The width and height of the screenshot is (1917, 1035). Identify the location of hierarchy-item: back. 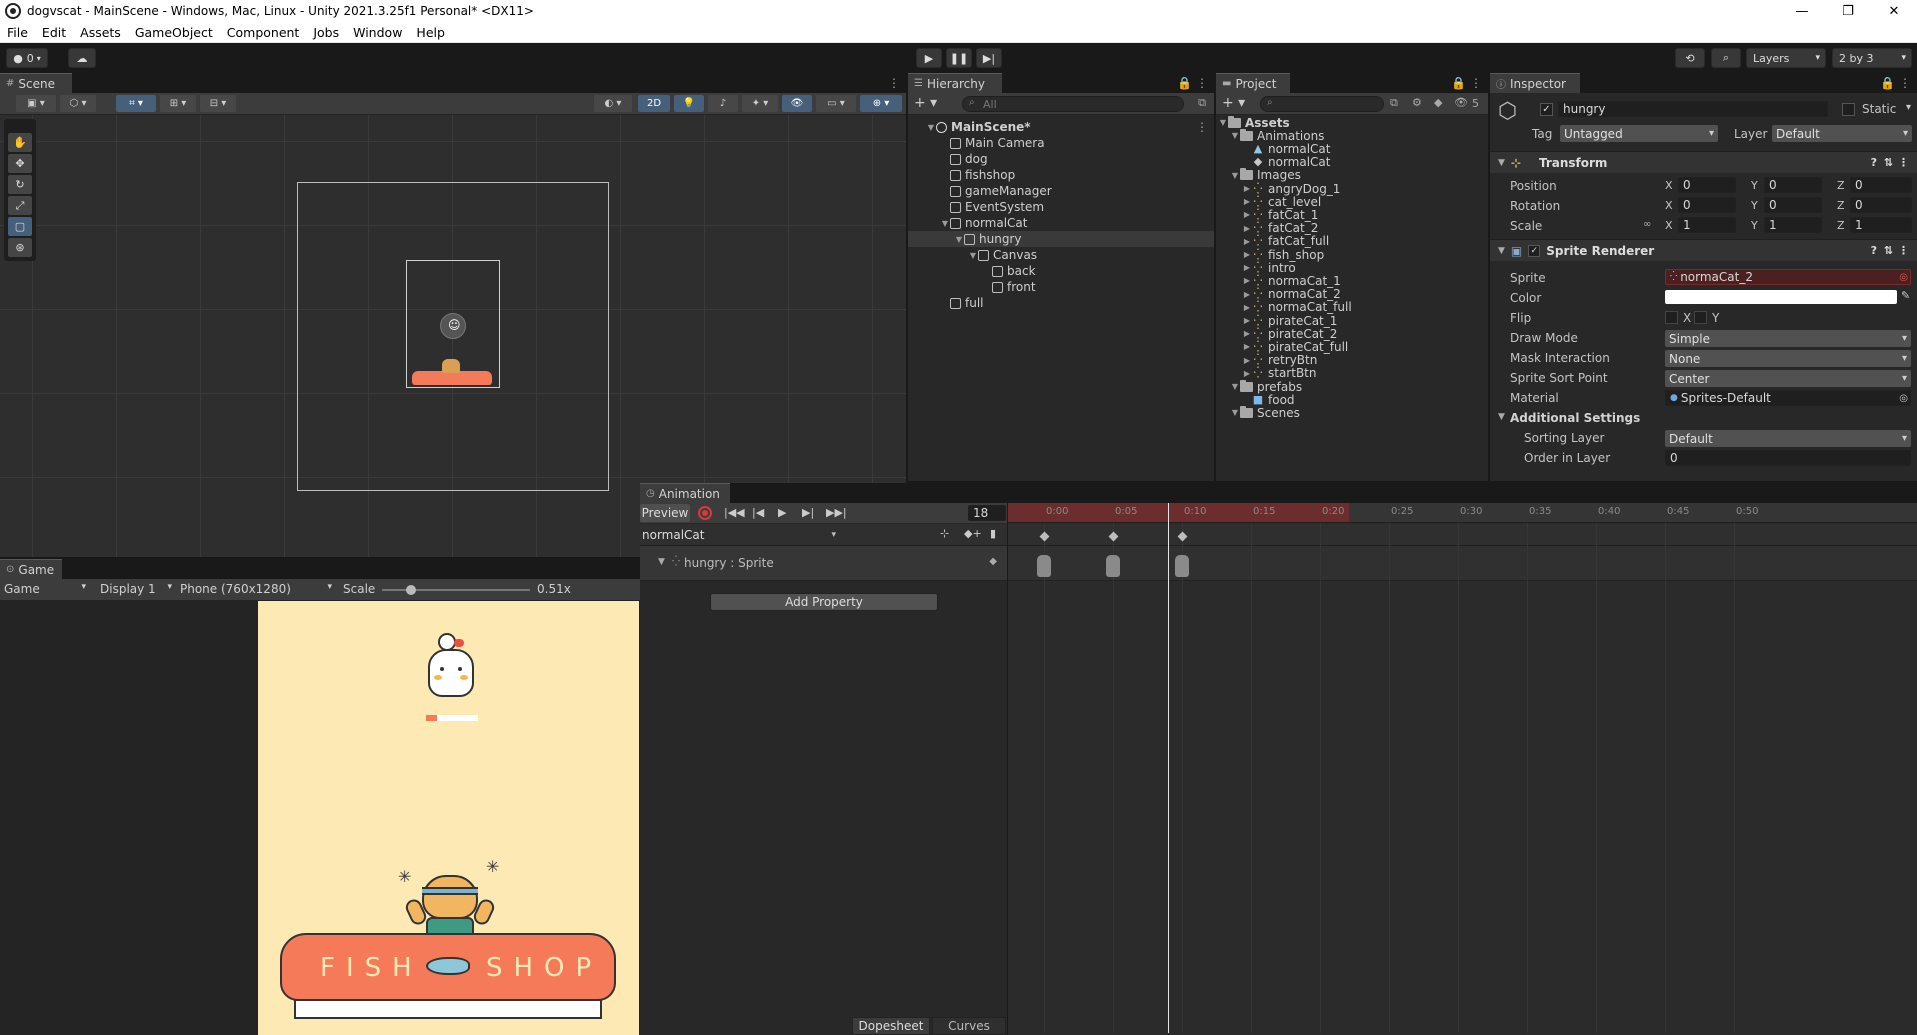
(1061, 271).